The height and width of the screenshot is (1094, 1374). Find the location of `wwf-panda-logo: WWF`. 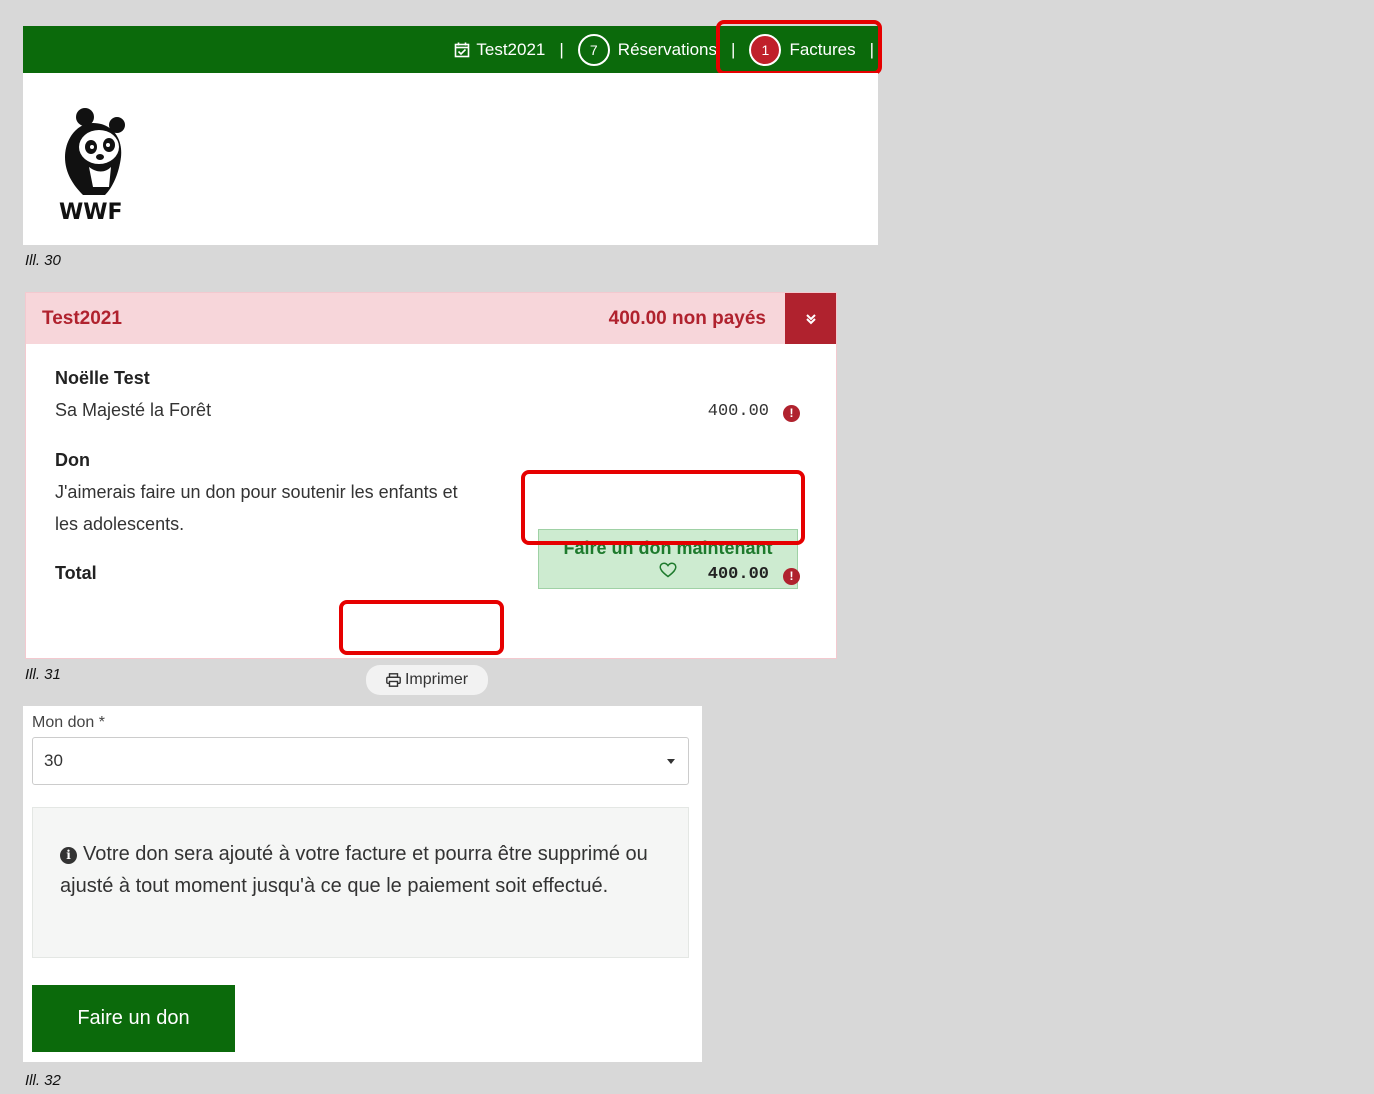

wwf-panda-logo: WWF is located at coordinates (92, 165).